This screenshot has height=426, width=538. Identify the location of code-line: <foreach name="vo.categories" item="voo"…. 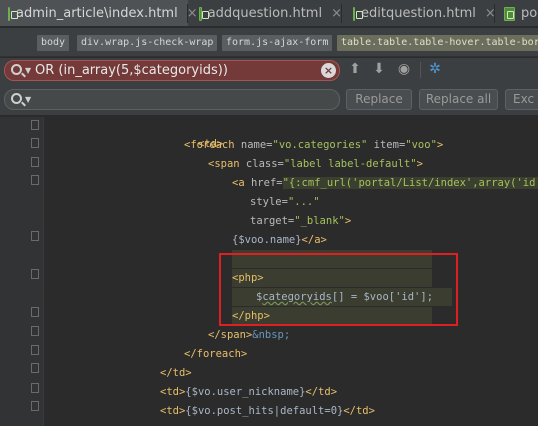
(314, 145).